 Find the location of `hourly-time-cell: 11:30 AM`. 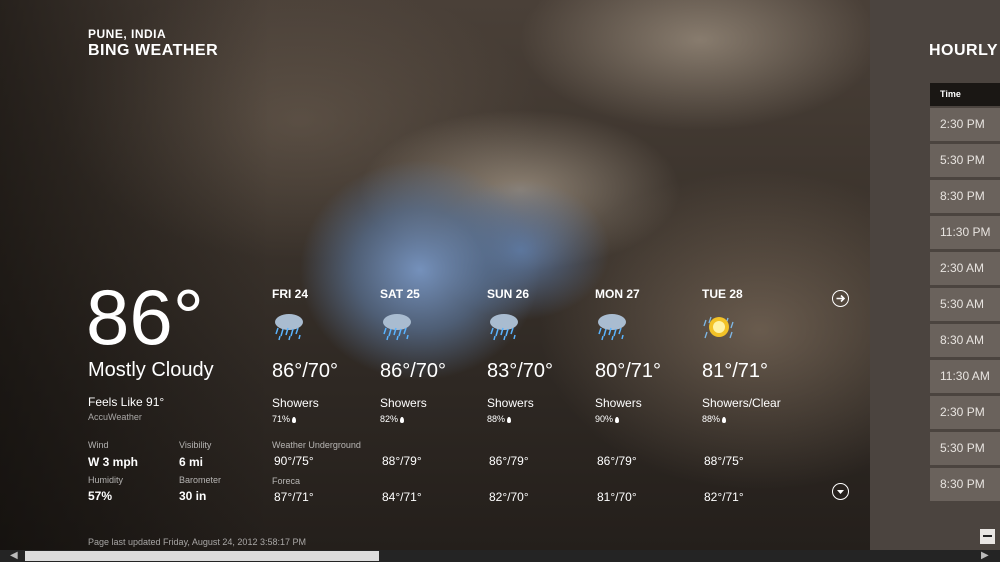

hourly-time-cell: 11:30 AM is located at coordinates (965, 376).